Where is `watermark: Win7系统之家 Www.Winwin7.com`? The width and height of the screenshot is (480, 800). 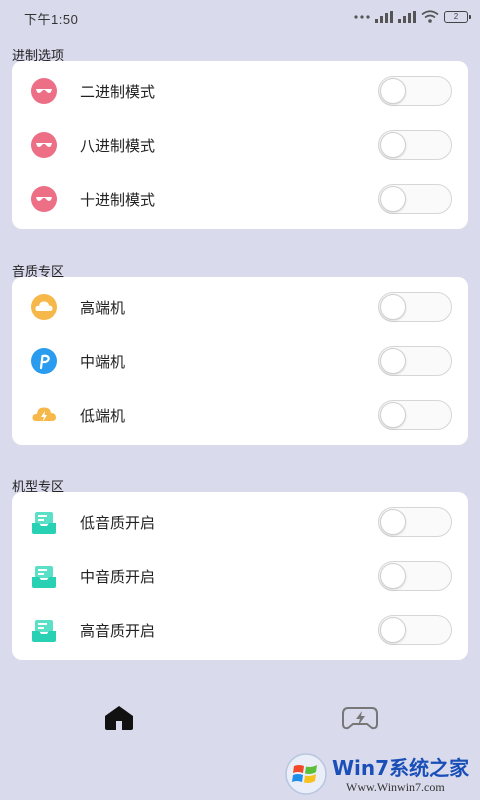
watermark: Win7系统之家 Www.Winwin7.com is located at coordinates (381, 773).